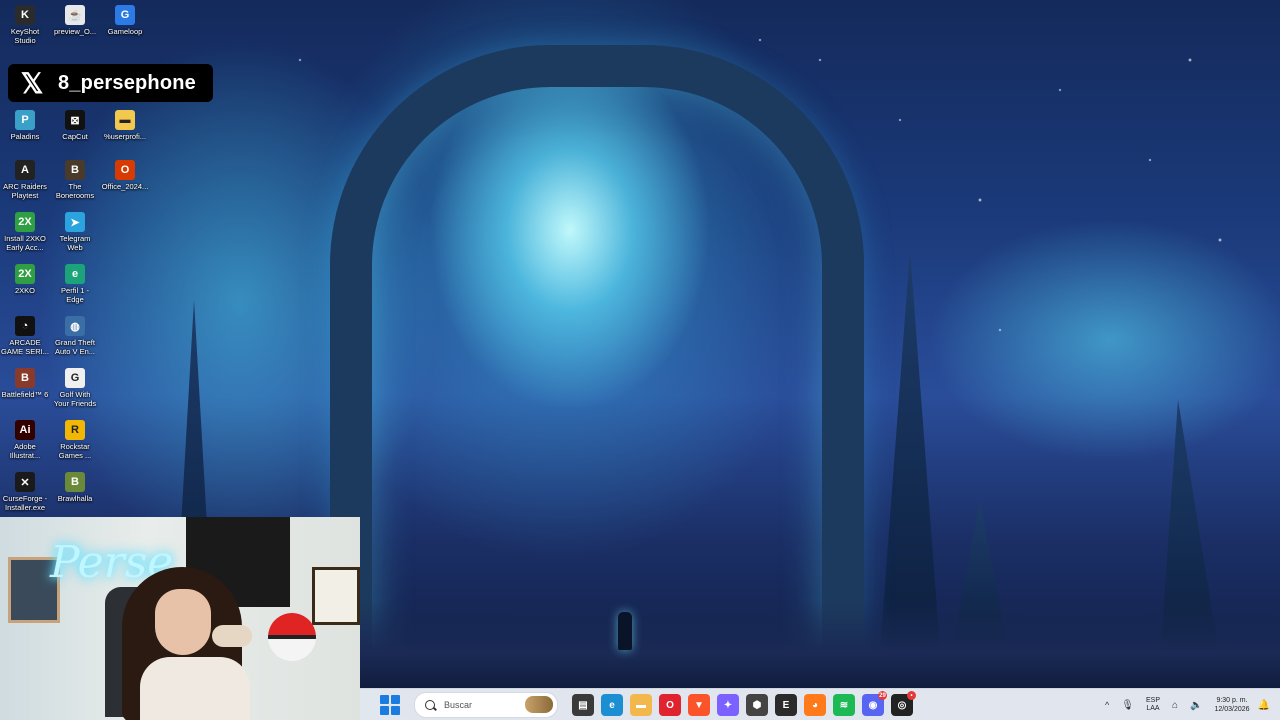 The height and width of the screenshot is (720, 1280). I want to click on desktop-shortcut-label: Brawlhalla, so click(75, 498).